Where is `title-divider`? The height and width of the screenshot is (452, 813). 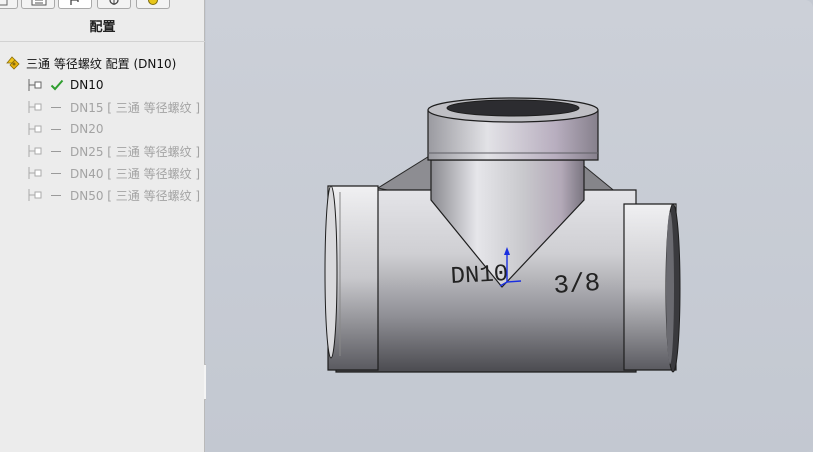 title-divider is located at coordinates (102, 41).